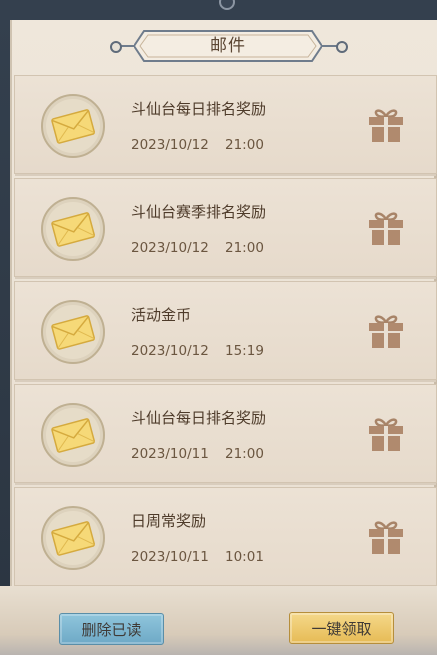 This screenshot has width=437, height=655. I want to click on mail-list-item: 斗仙台每日排名奖励 2023/10/12 21:00, so click(225, 125).